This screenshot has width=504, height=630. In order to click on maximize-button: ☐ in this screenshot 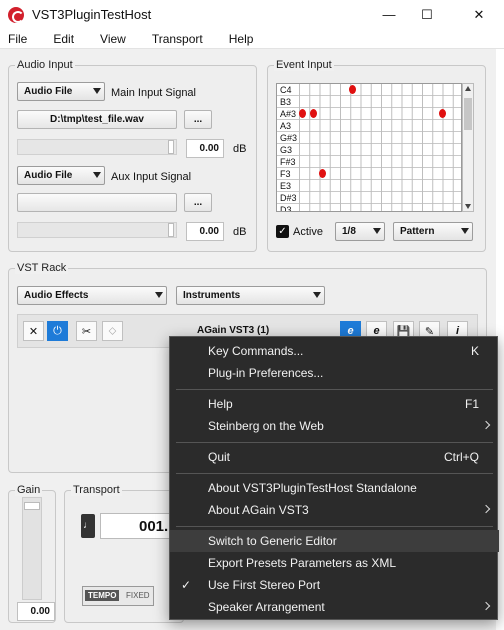, I will do `click(427, 14)`.